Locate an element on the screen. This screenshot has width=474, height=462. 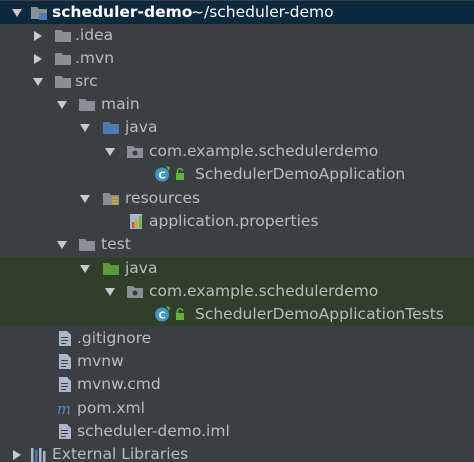
tree-item-label: External Libraries is located at coordinates (120, 453).